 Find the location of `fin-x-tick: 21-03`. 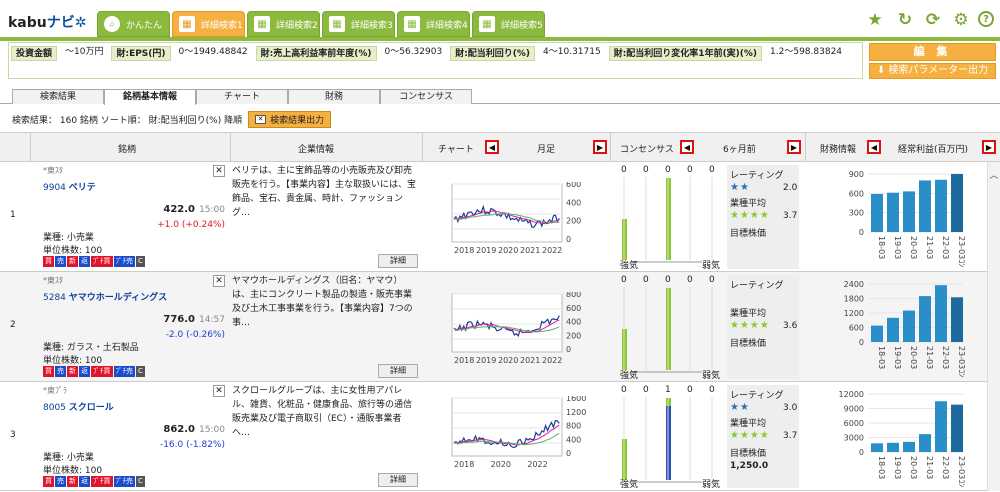

fin-x-tick: 21-03 is located at coordinates (929, 247).